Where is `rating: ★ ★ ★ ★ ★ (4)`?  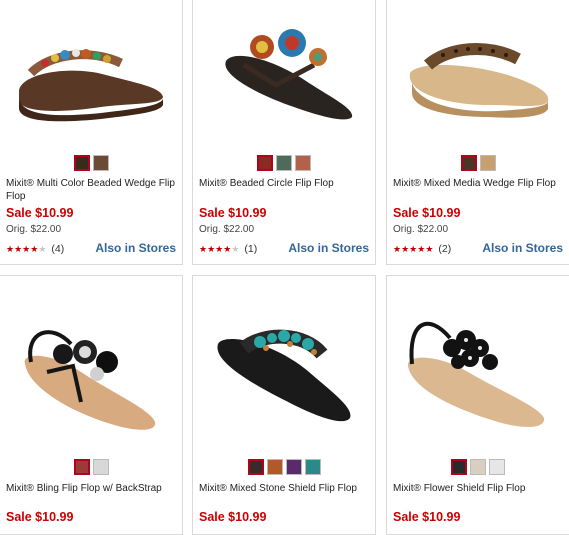
rating: ★ ★ ★ ★ ★ (4) is located at coordinates (35, 249).